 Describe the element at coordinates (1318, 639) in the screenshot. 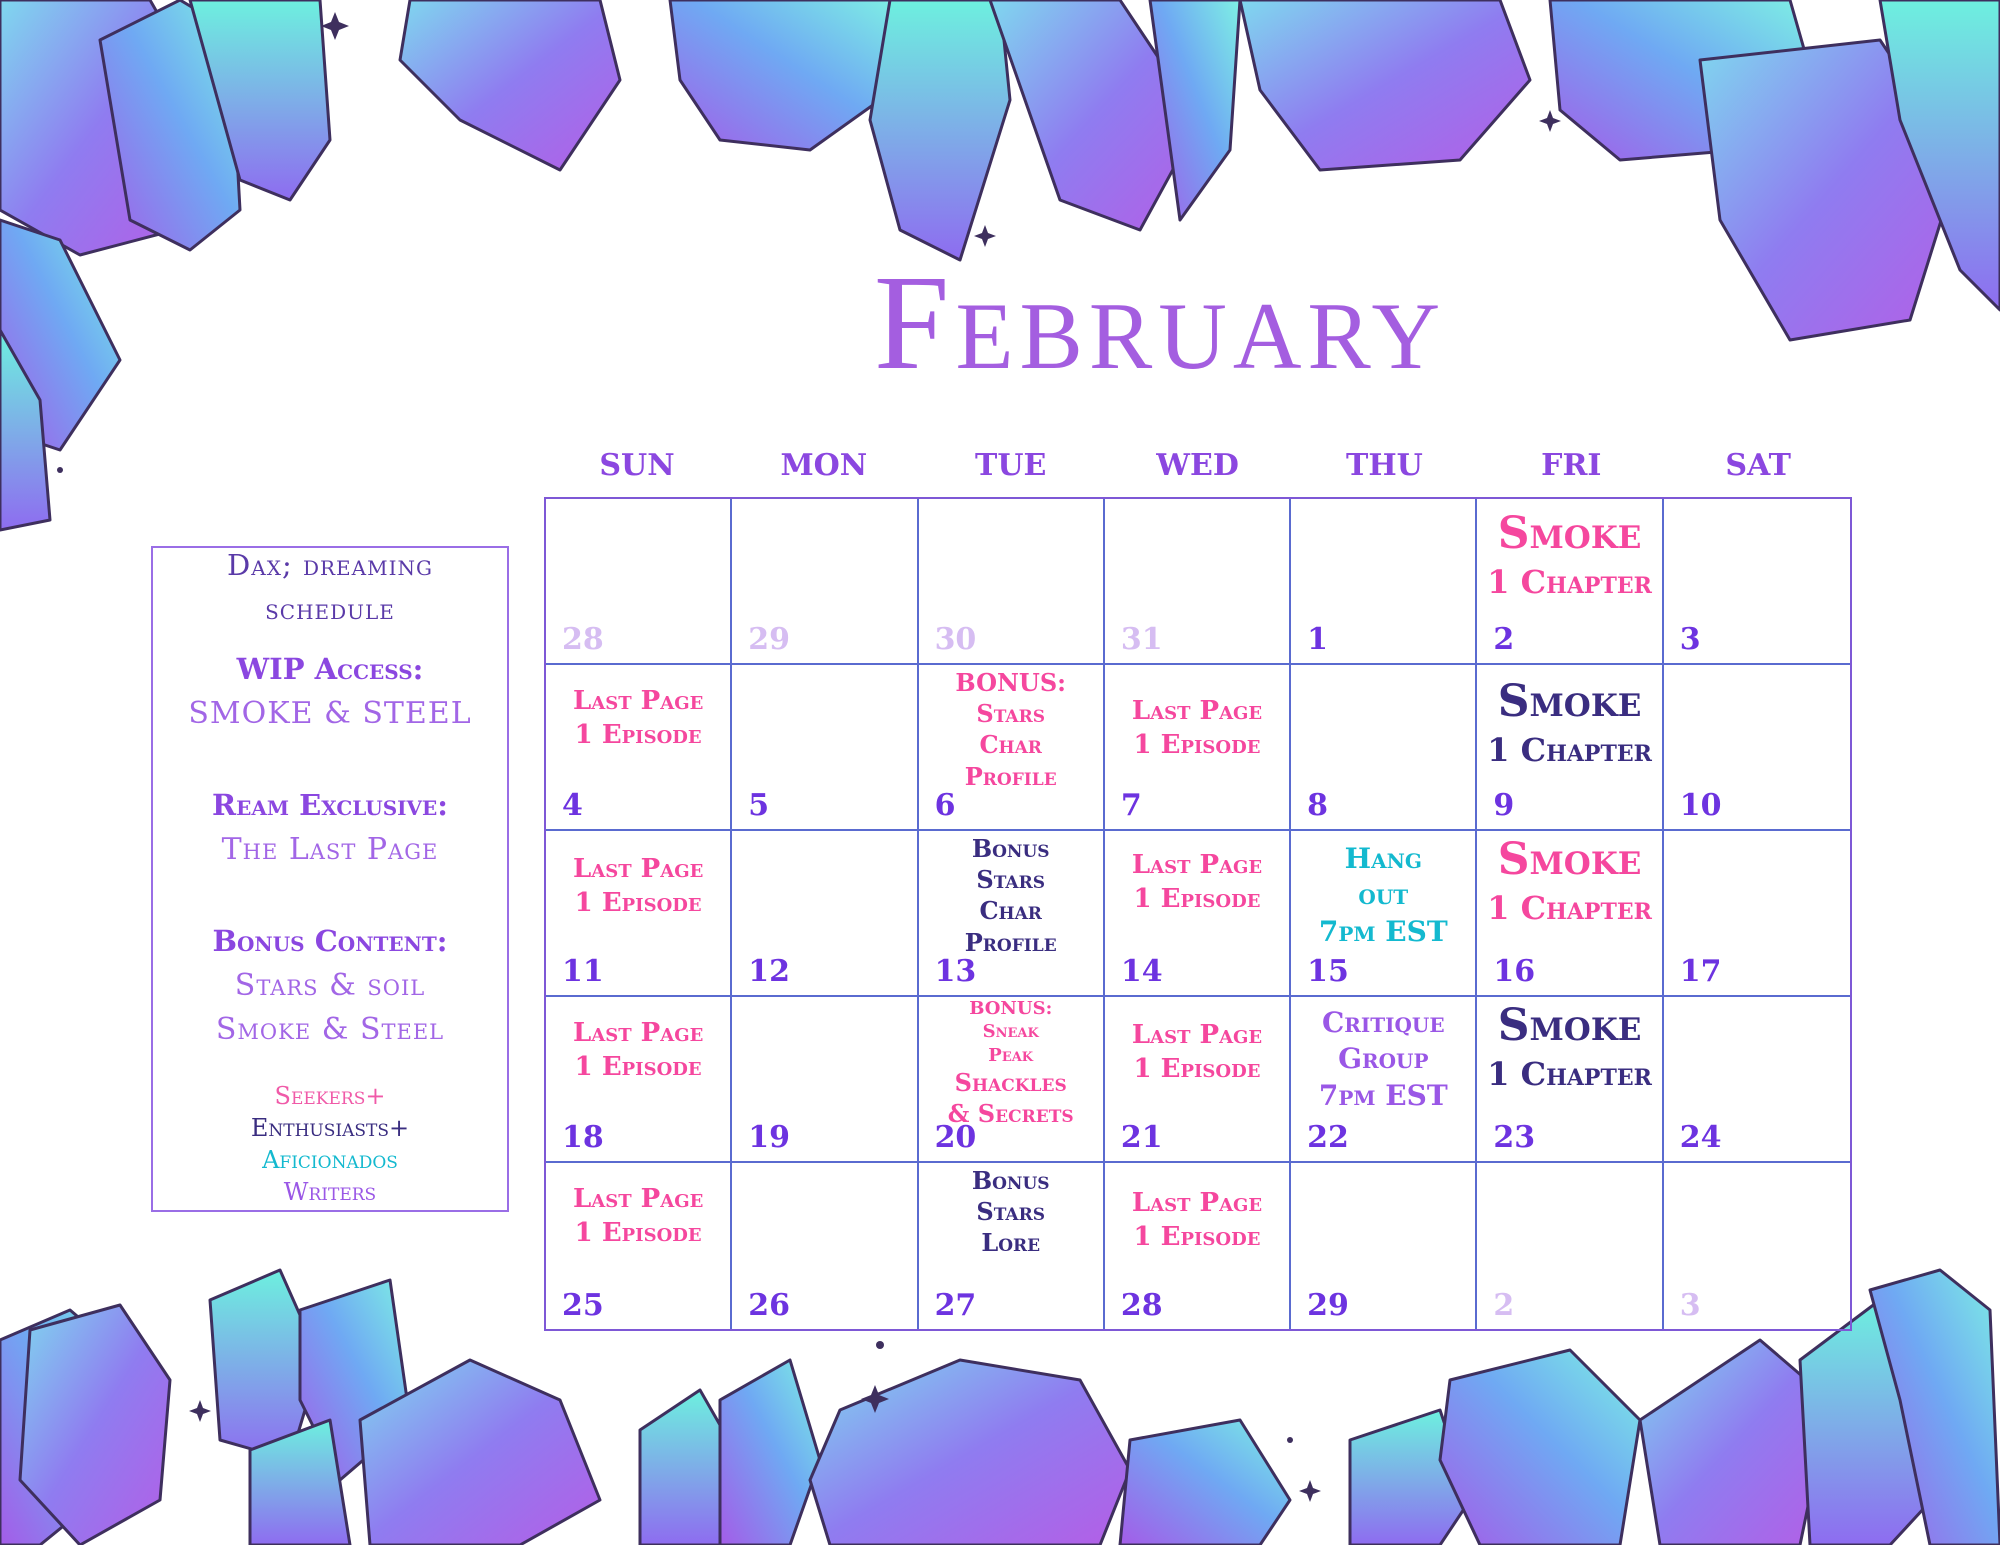

I see `day-number: 1` at that location.